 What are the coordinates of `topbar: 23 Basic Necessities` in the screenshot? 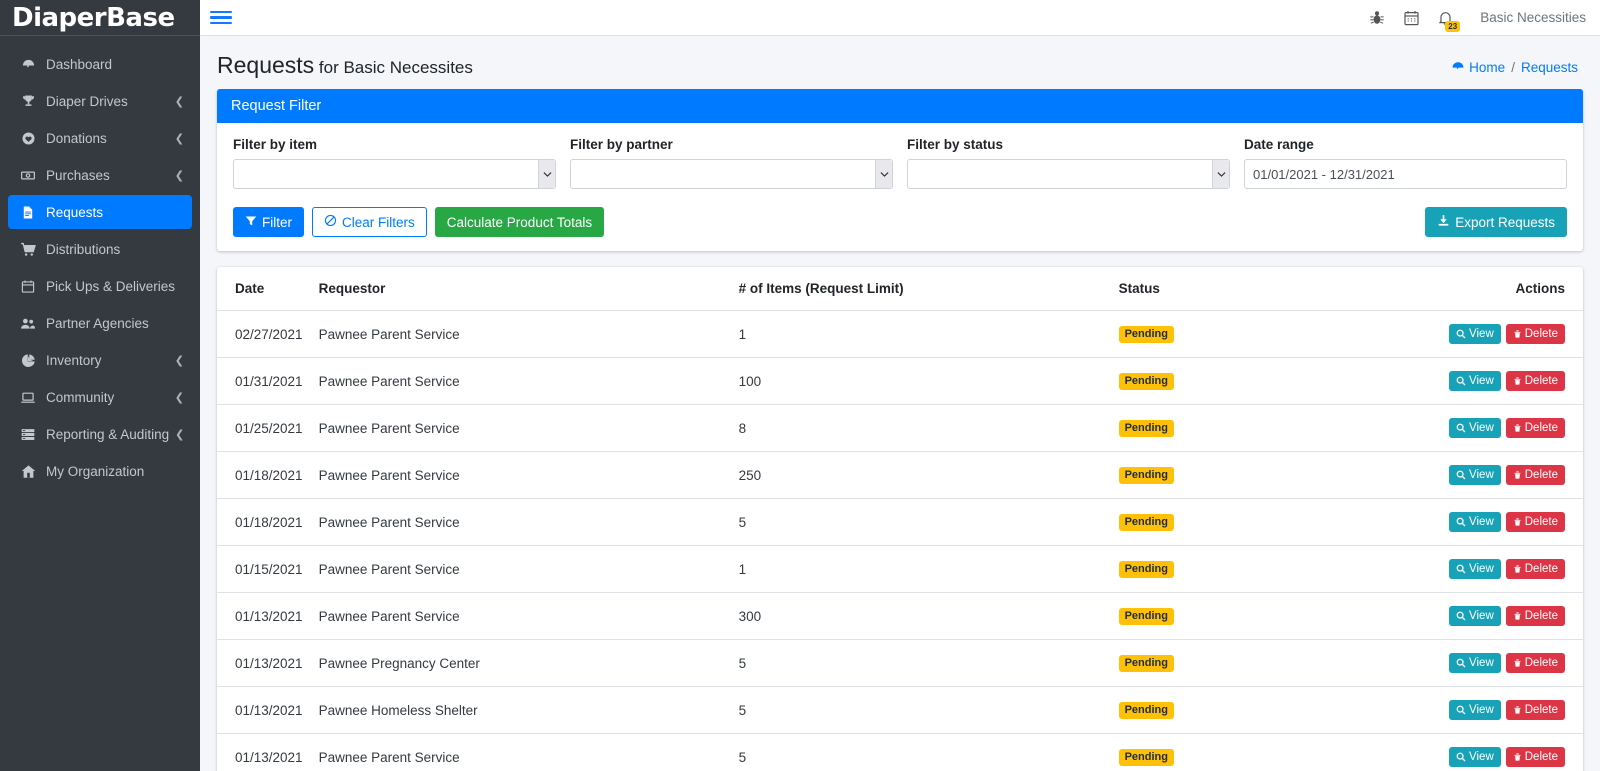 It's located at (900, 18).